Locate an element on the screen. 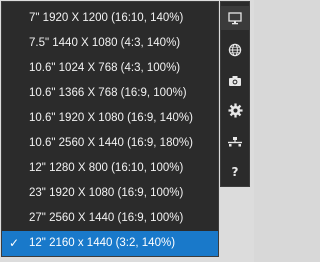 The height and width of the screenshot is (262, 320). globe-icon is located at coordinates (235, 50).